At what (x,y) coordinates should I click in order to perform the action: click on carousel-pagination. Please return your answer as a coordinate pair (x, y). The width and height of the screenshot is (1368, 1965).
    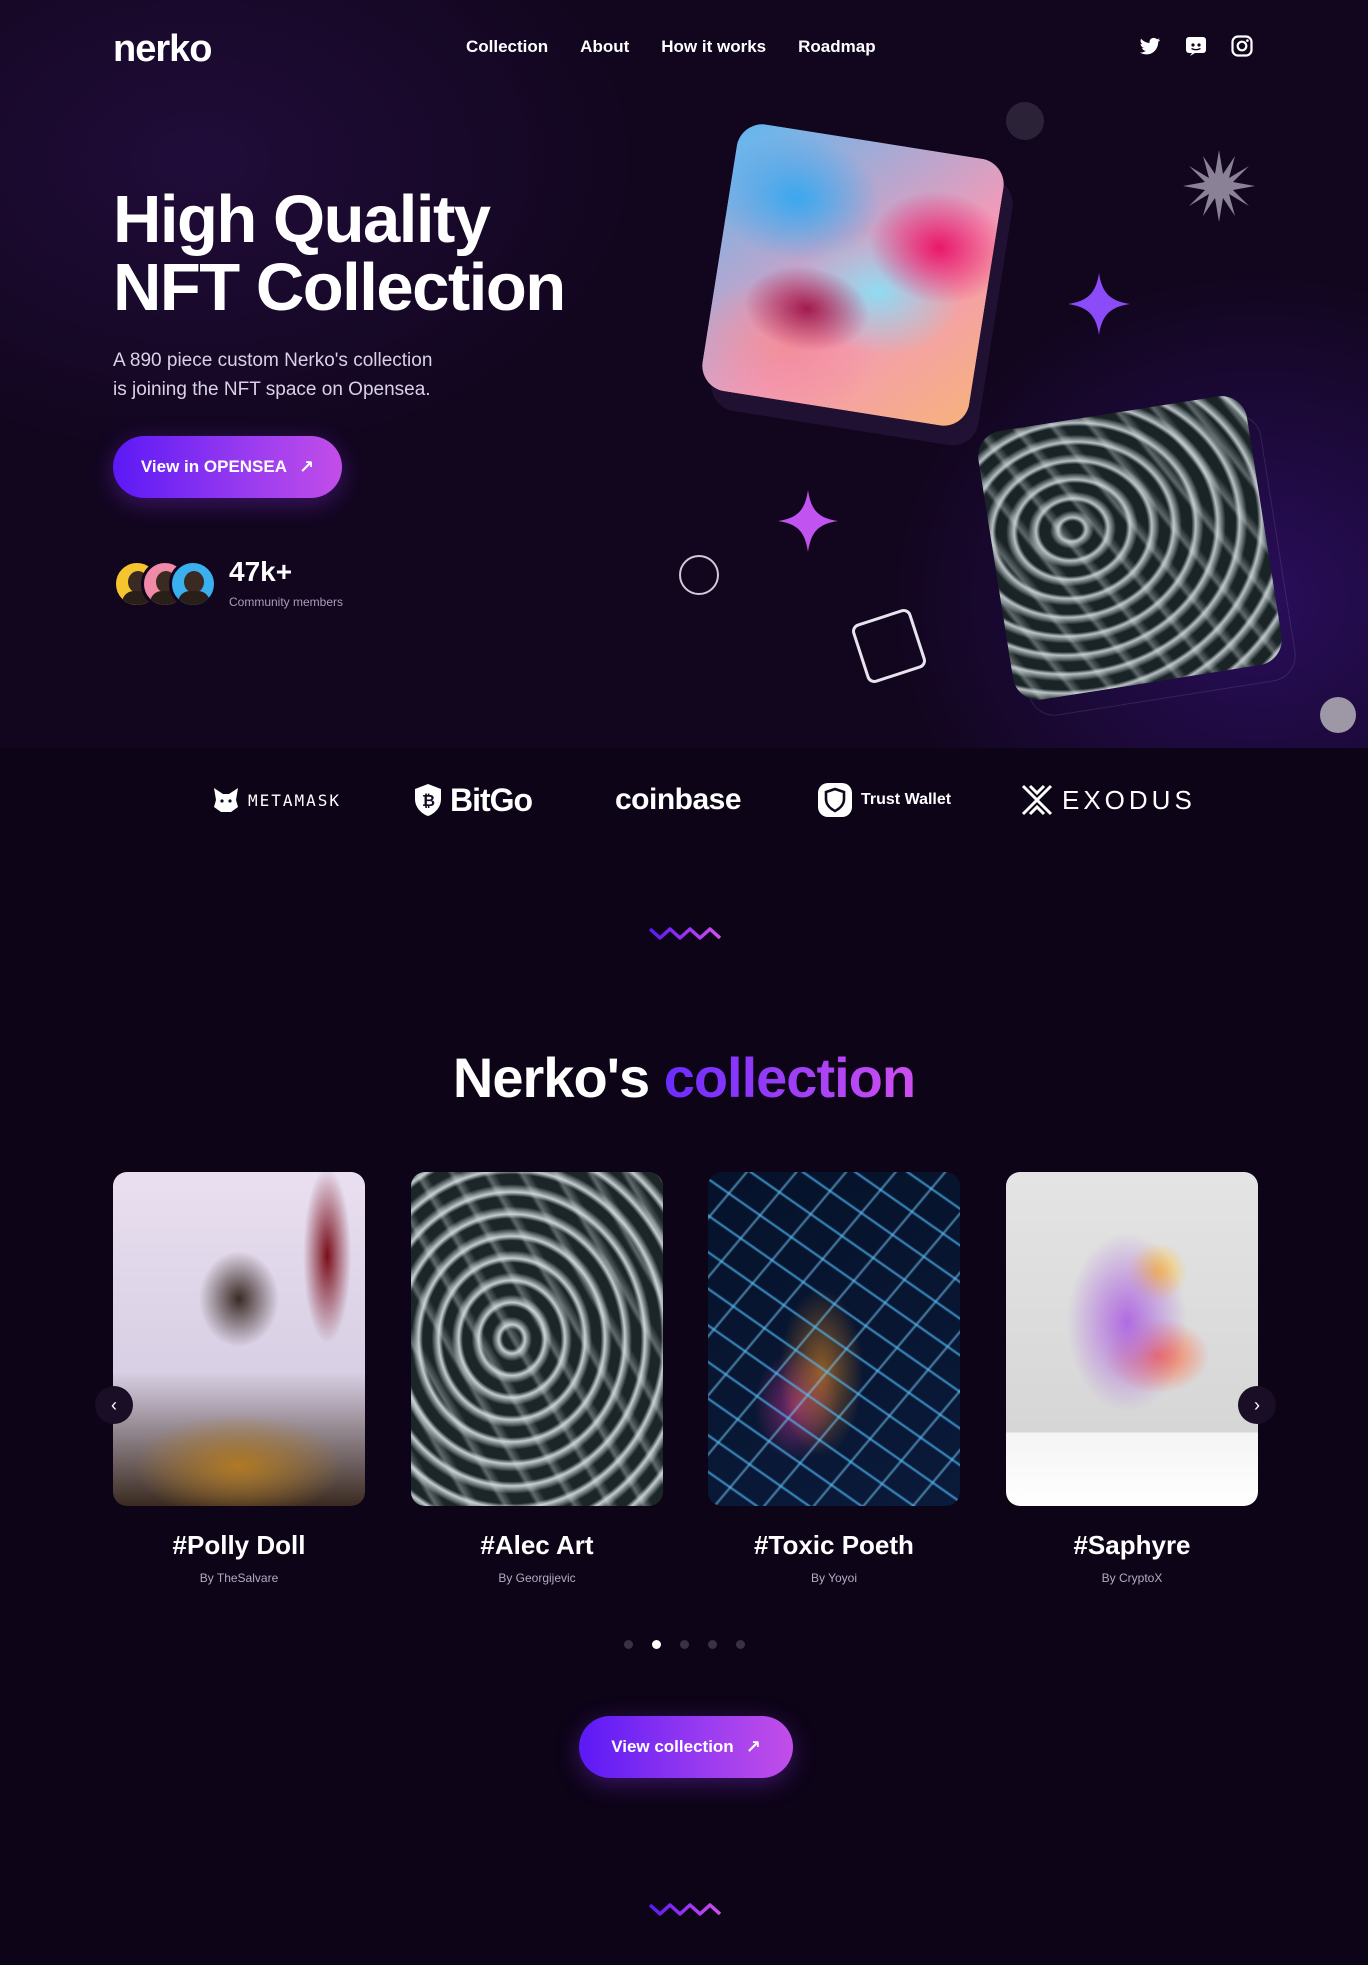
    Looking at the image, I should click on (684, 1644).